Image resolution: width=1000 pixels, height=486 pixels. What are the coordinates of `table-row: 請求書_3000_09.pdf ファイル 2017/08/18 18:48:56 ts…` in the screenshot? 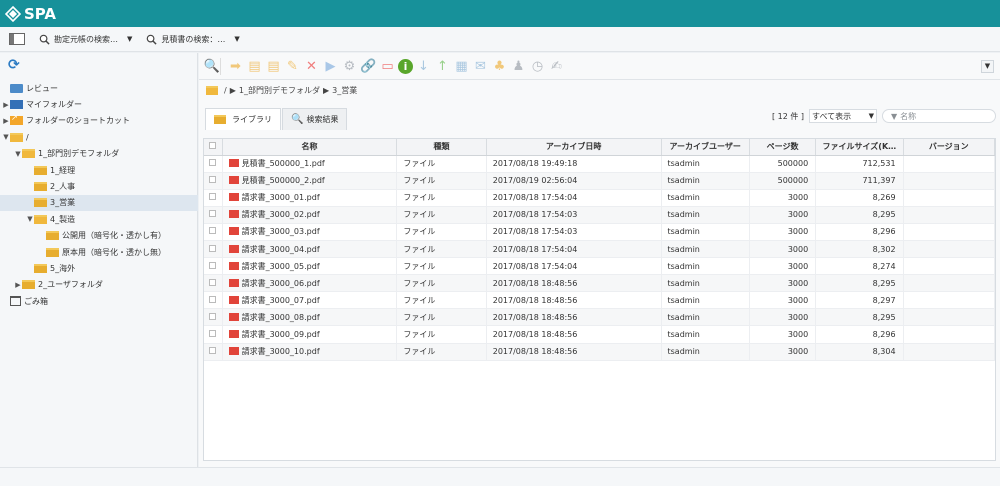 It's located at (600, 334).